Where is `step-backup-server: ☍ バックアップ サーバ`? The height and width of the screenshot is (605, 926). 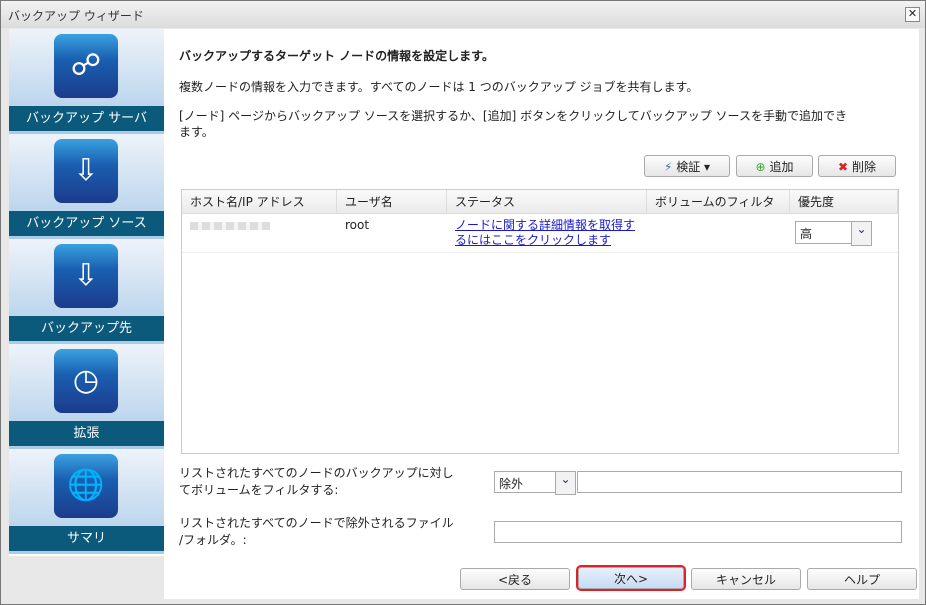
step-backup-server: ☍ バックアップ サーバ is located at coordinates (86, 81).